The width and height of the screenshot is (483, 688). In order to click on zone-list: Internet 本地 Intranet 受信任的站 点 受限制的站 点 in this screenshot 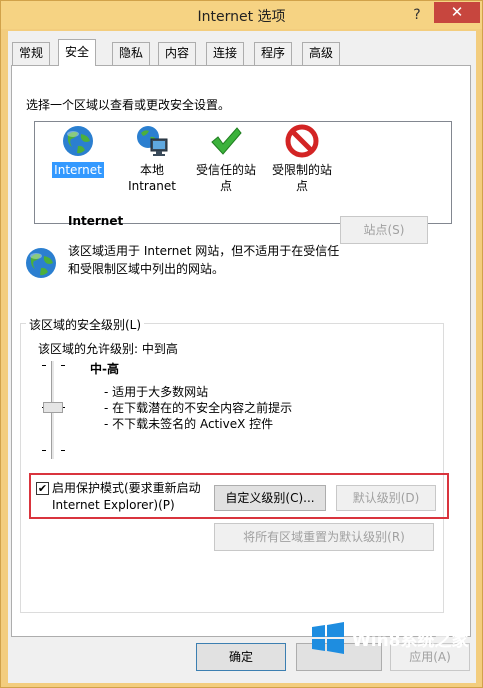, I will do `click(243, 172)`.